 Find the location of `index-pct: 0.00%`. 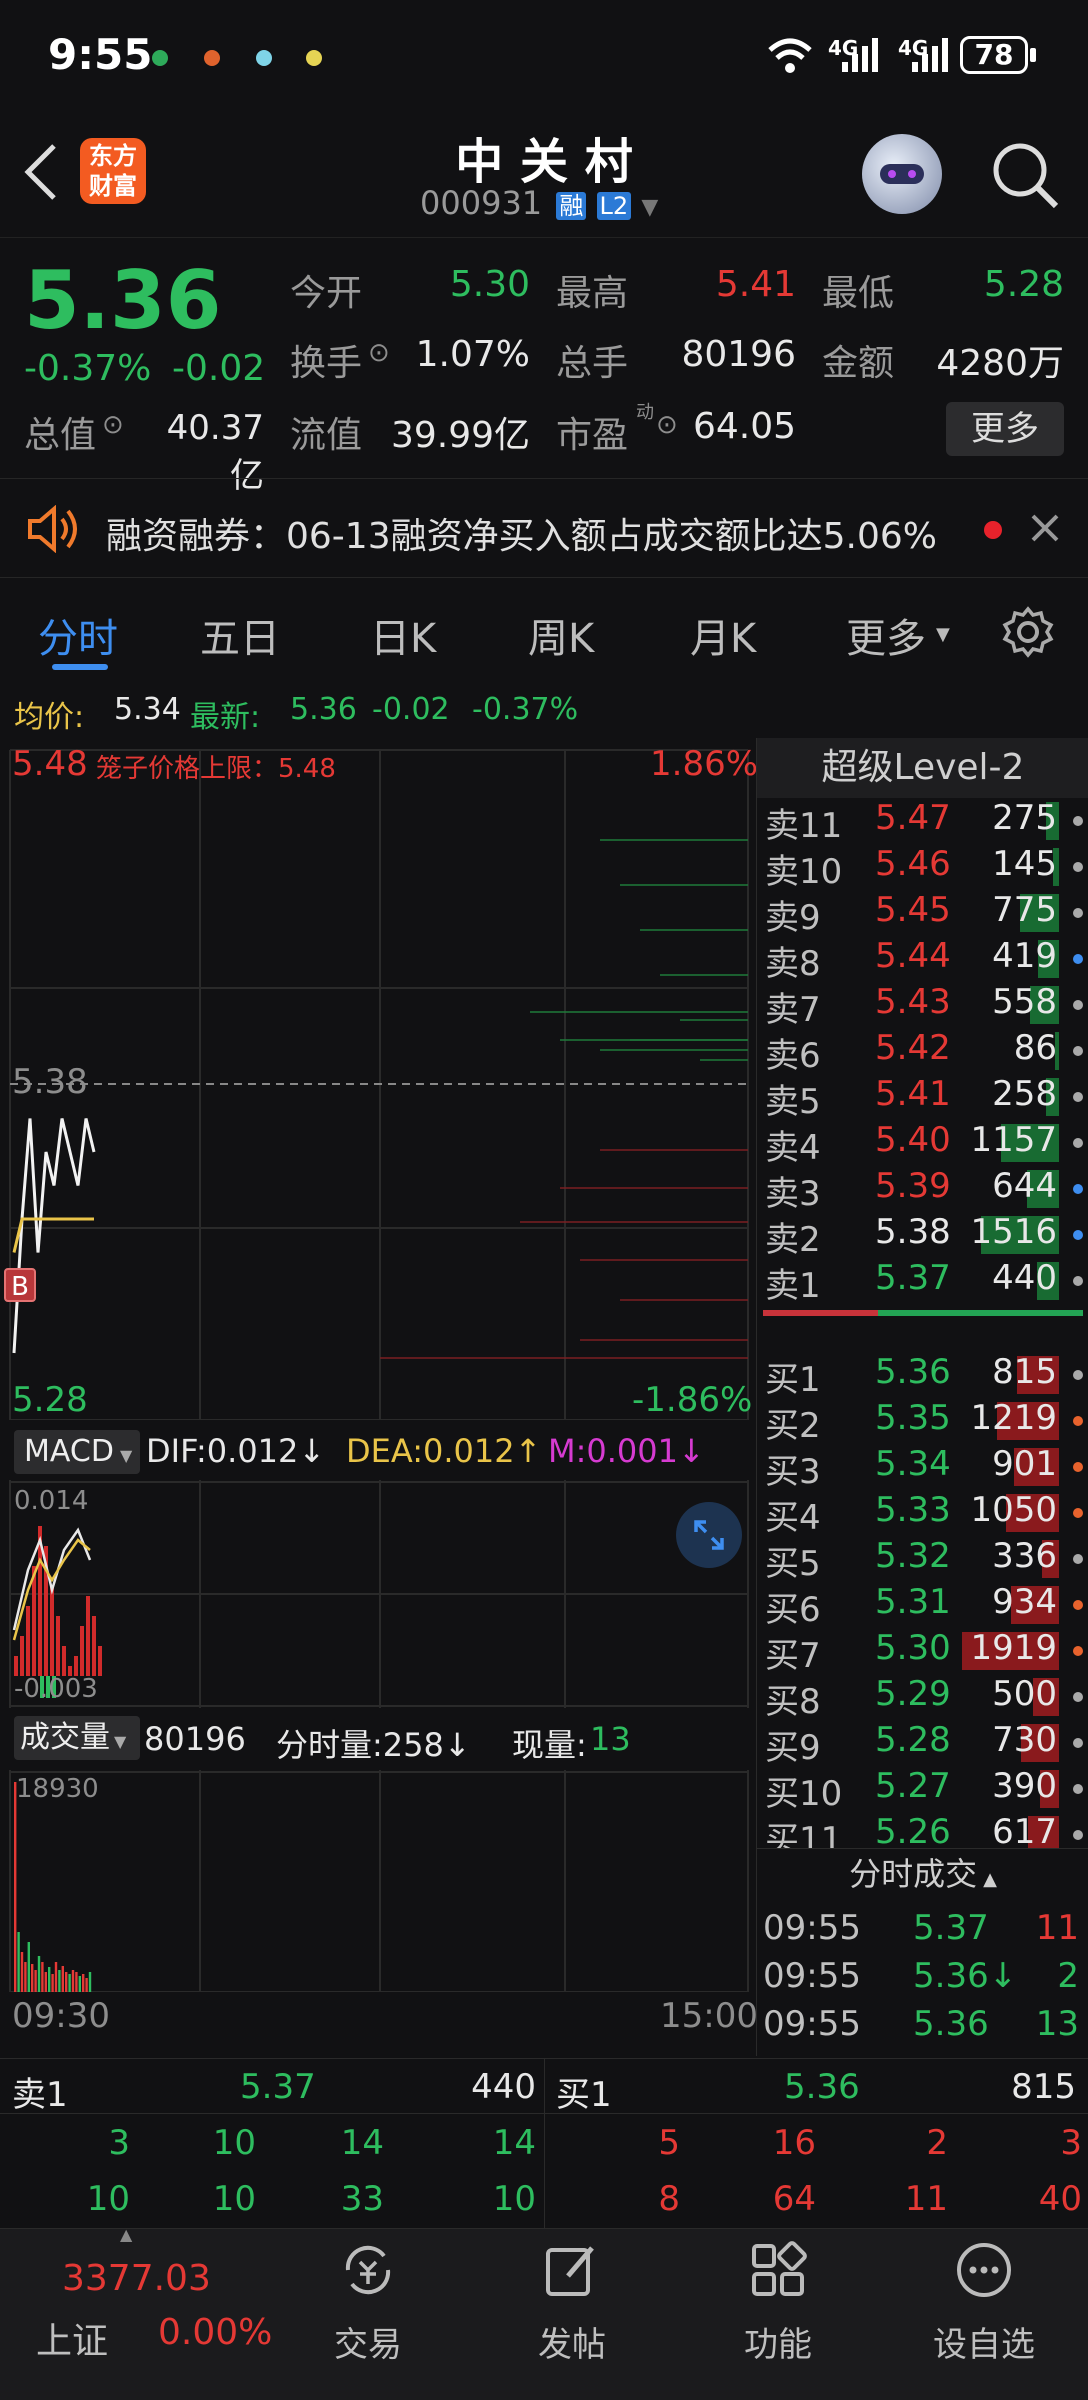

index-pct: 0.00% is located at coordinates (215, 2332).